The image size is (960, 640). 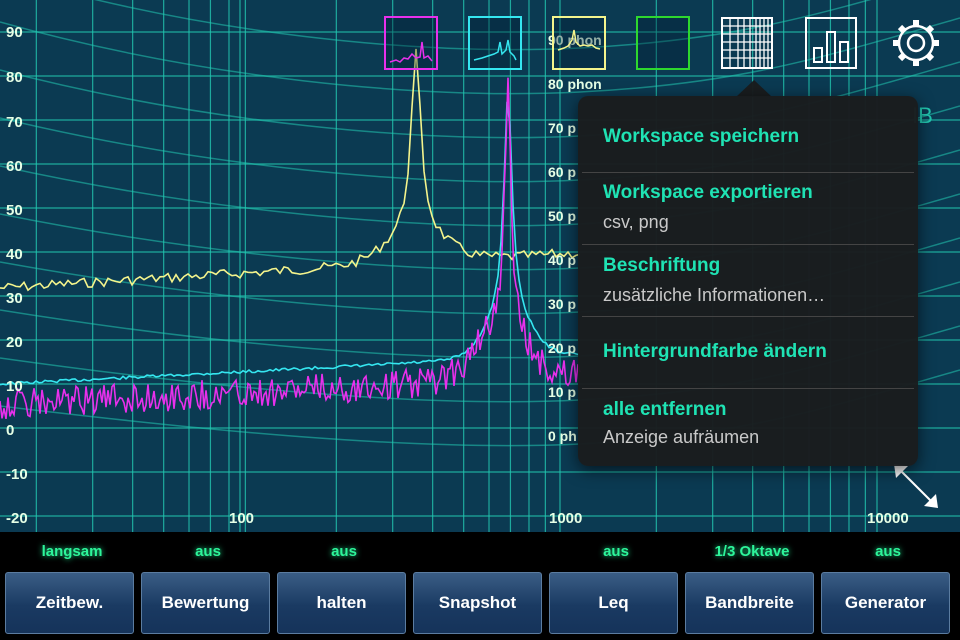 I want to click on cyan-trace-thumbnail, so click(x=495, y=43).